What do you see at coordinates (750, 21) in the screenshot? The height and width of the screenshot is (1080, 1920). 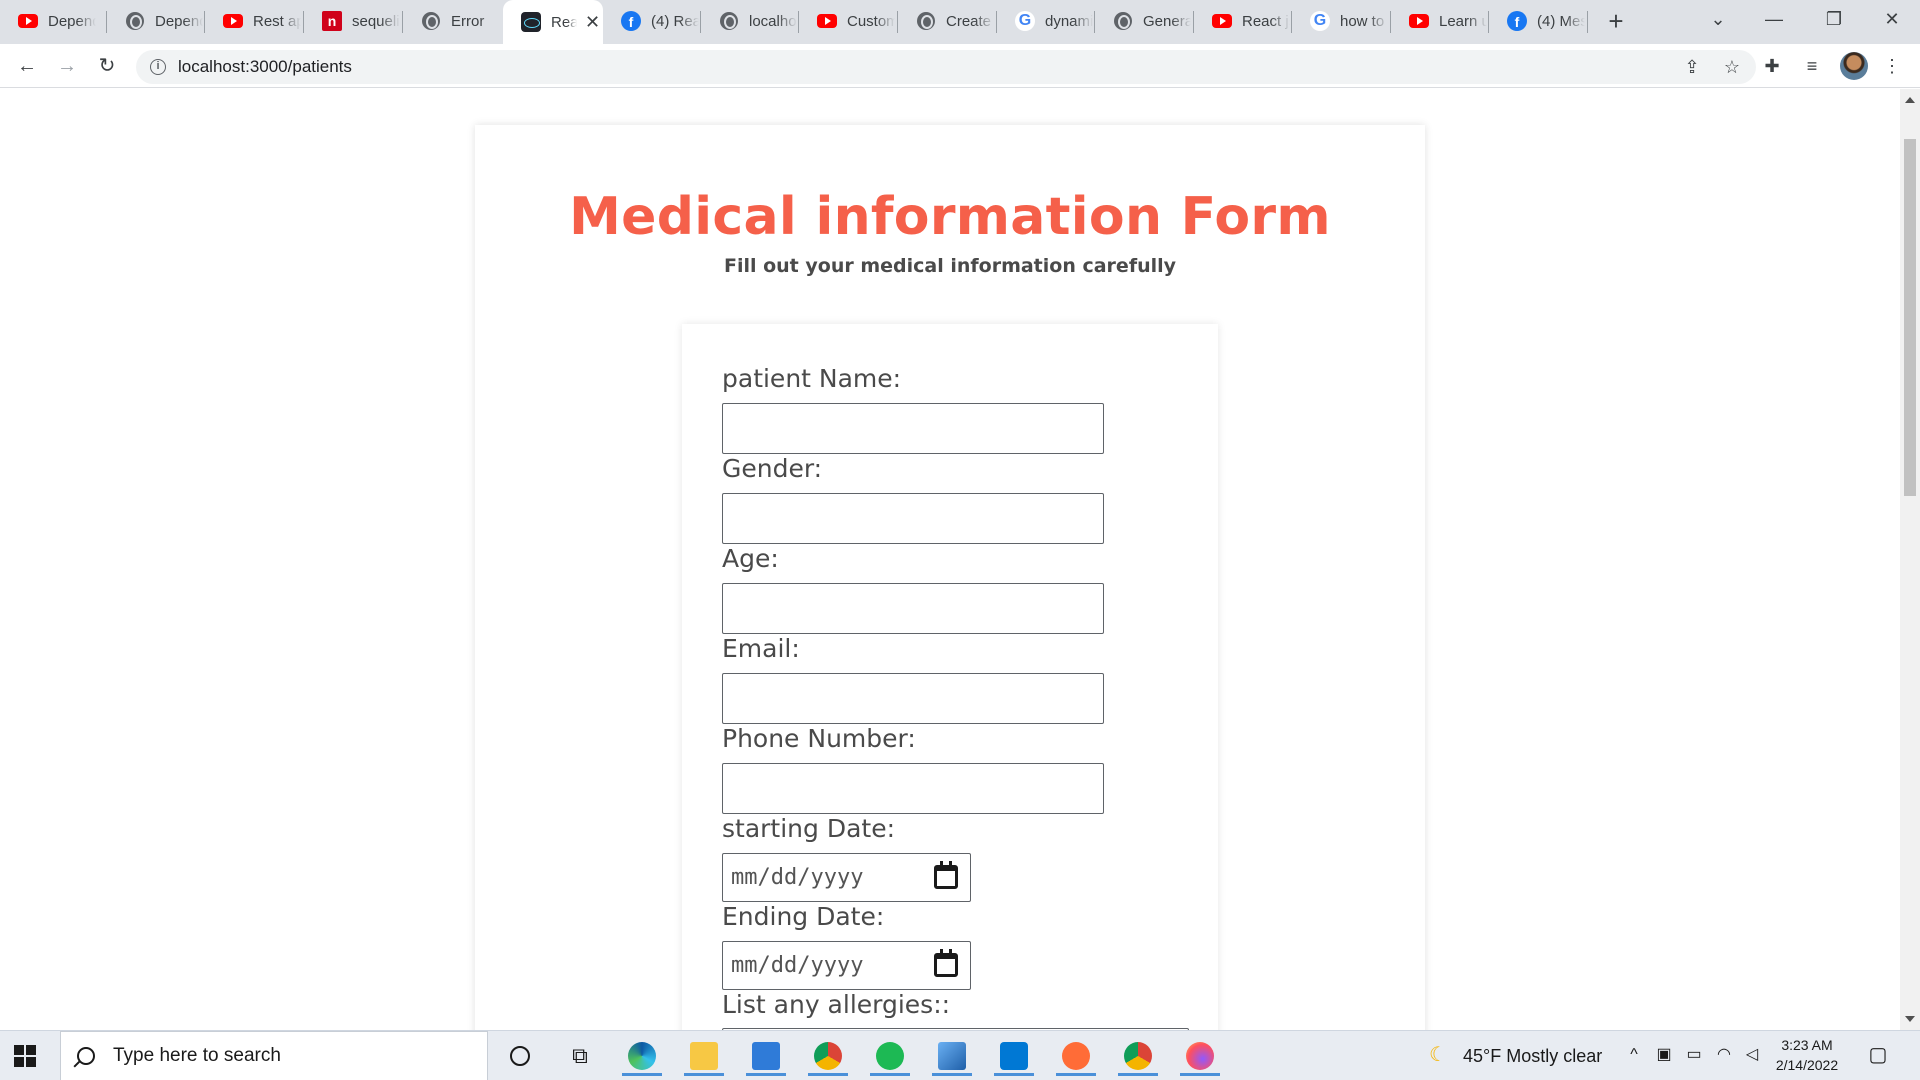 I see `tab-8: localhost` at bounding box center [750, 21].